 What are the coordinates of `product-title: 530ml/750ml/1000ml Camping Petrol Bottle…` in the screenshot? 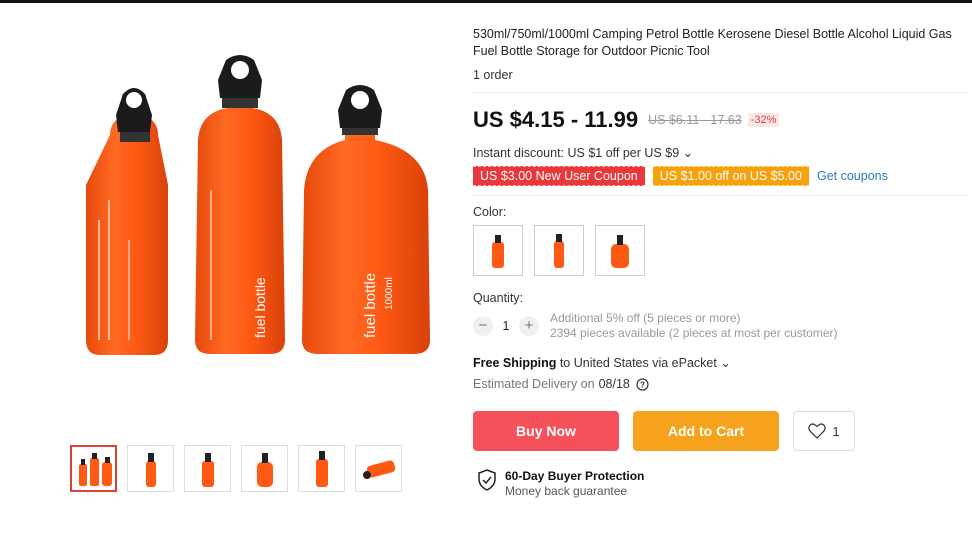 It's located at (712, 42).